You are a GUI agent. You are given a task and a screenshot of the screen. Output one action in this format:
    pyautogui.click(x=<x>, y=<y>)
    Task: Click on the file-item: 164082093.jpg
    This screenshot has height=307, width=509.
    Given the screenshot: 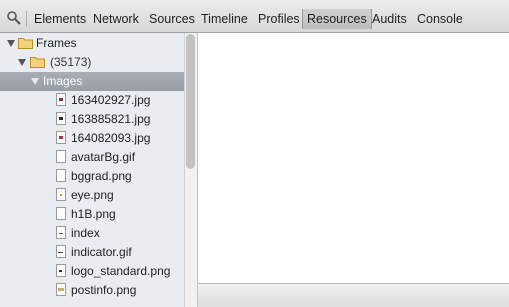 What is the action you would take?
    pyautogui.click(x=92, y=138)
    